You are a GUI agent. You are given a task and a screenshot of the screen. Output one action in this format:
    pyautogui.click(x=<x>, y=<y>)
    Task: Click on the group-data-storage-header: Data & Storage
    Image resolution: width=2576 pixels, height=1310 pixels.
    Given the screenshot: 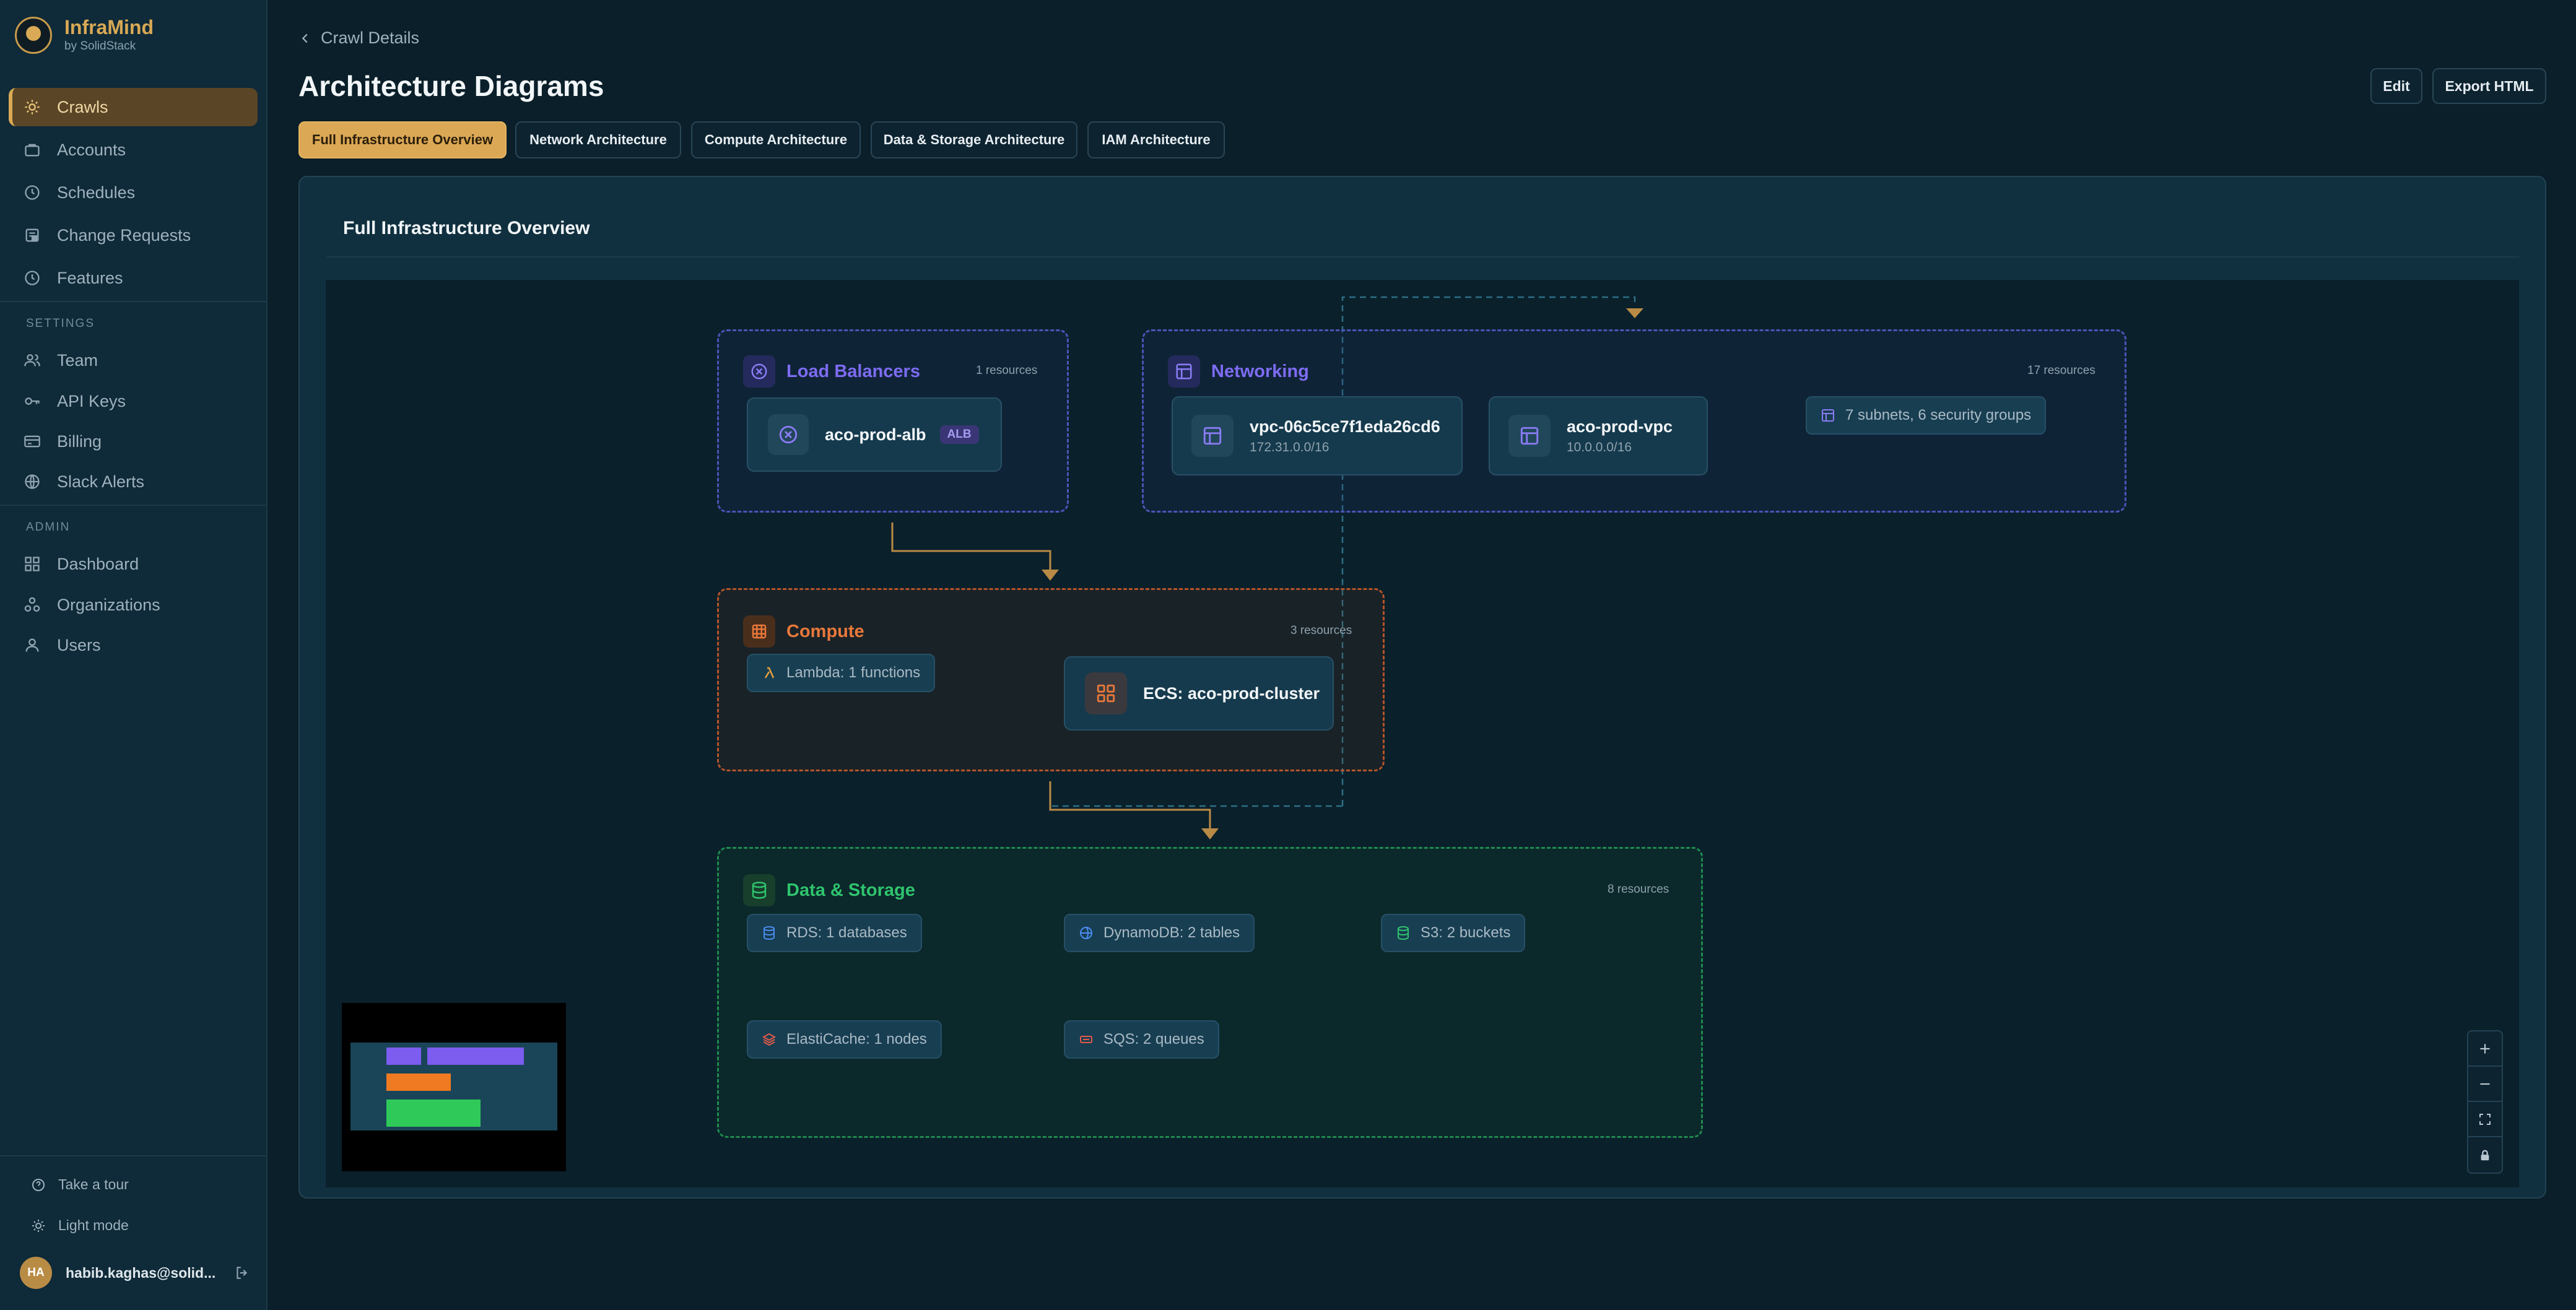 What is the action you would take?
    pyautogui.click(x=829, y=890)
    